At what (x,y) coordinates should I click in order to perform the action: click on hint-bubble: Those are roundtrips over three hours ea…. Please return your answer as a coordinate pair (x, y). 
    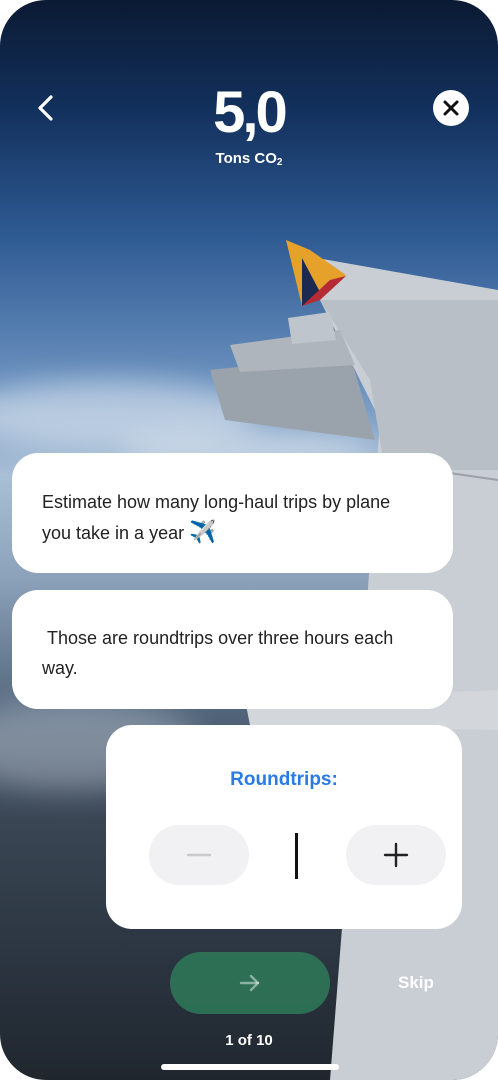
    Looking at the image, I should click on (232, 649).